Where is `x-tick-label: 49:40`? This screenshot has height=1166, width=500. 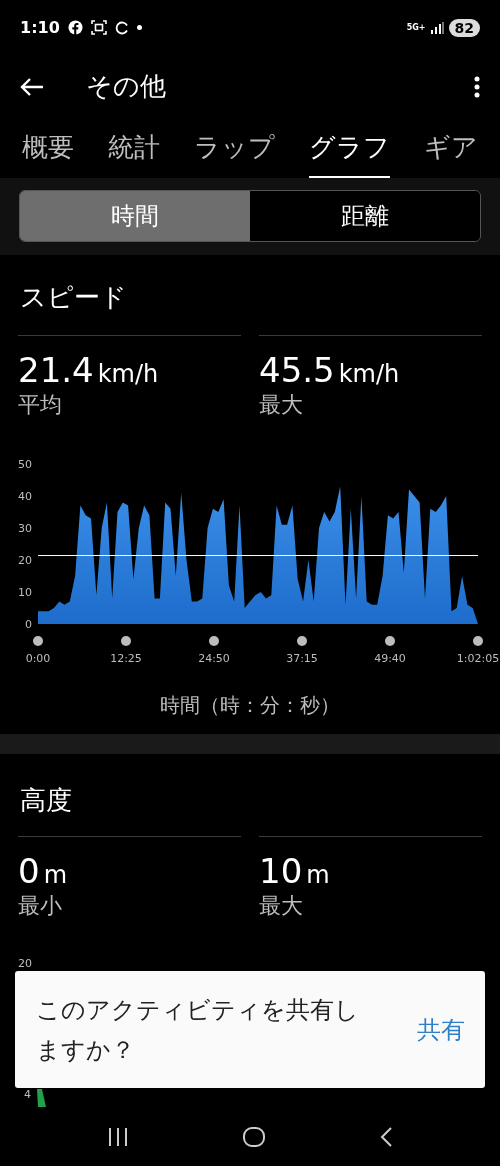 x-tick-label: 49:40 is located at coordinates (390, 658).